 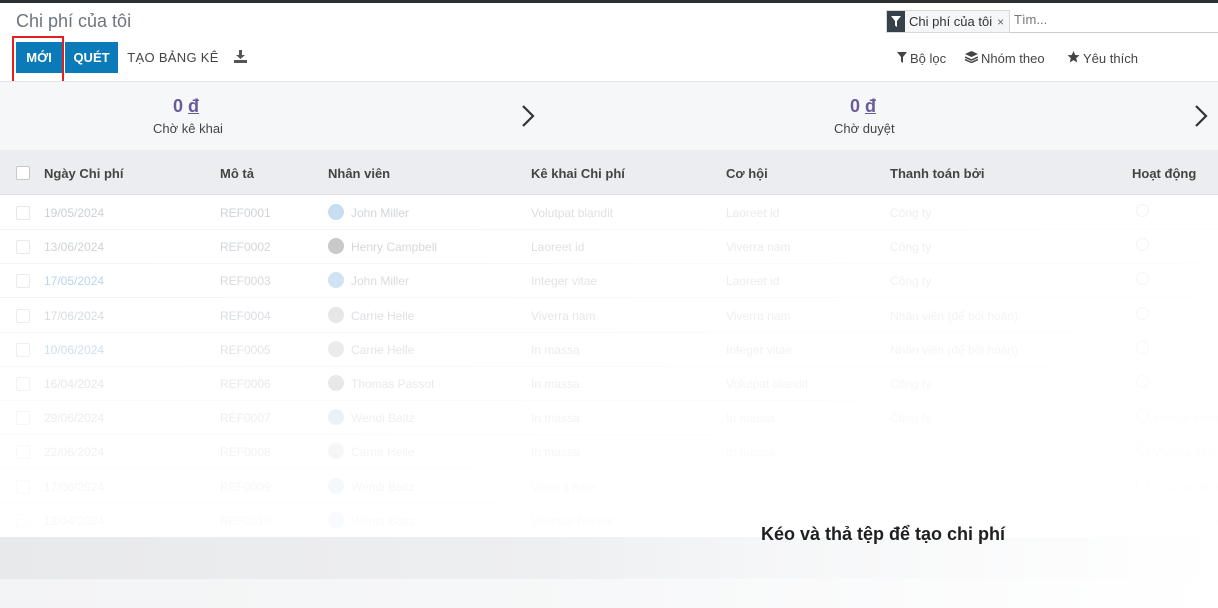 What do you see at coordinates (758, 247) in the screenshot?
I see `cell-opportunity: Viverra nam` at bounding box center [758, 247].